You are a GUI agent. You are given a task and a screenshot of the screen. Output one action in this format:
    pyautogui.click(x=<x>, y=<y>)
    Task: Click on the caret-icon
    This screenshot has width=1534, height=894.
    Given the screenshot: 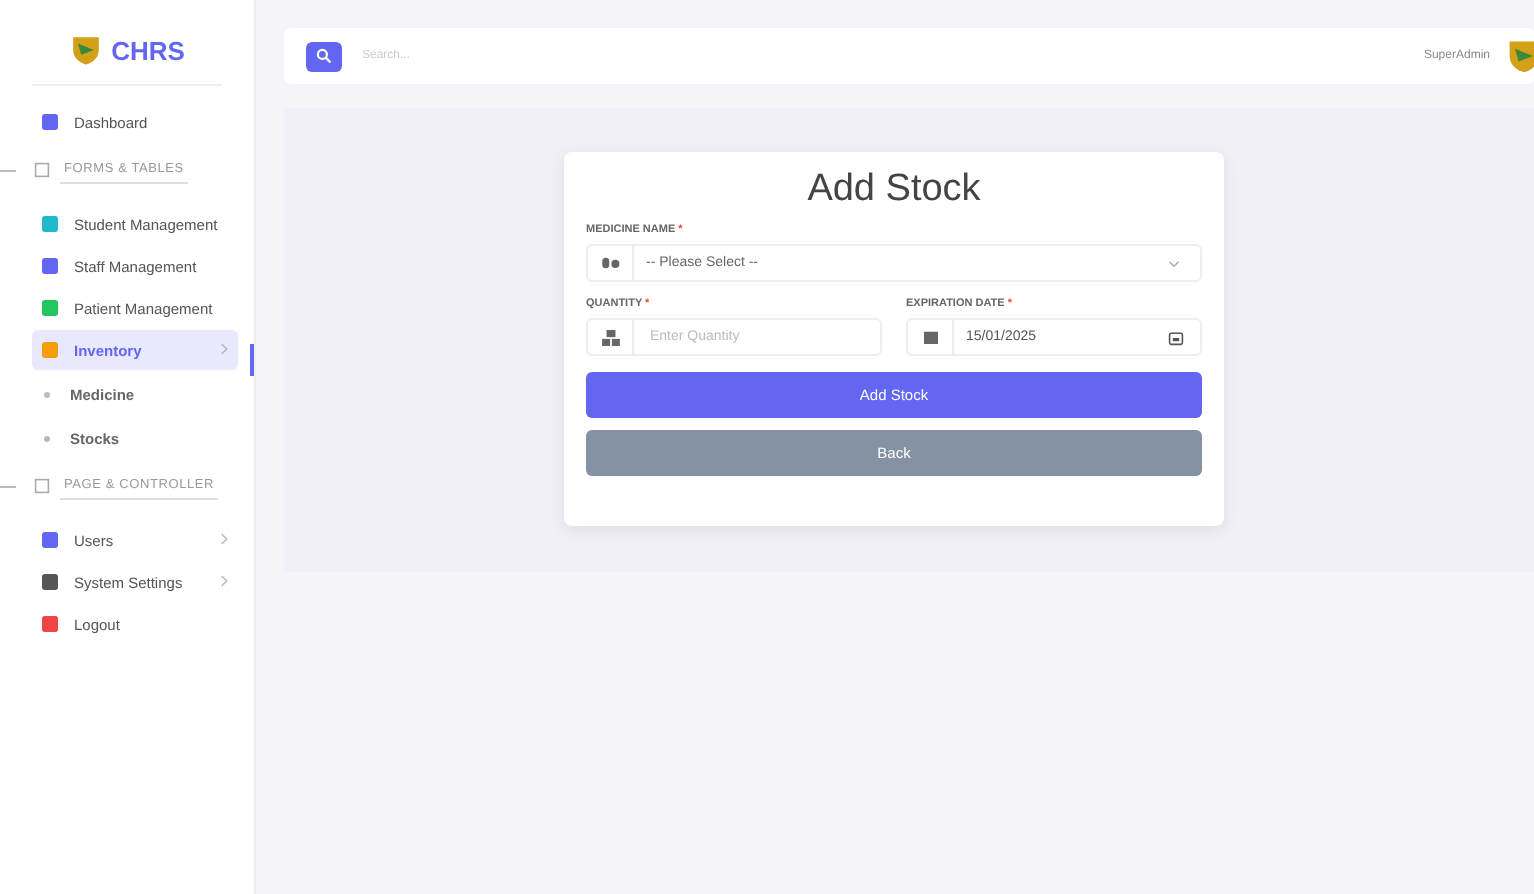 What is the action you would take?
    pyautogui.click(x=1174, y=263)
    